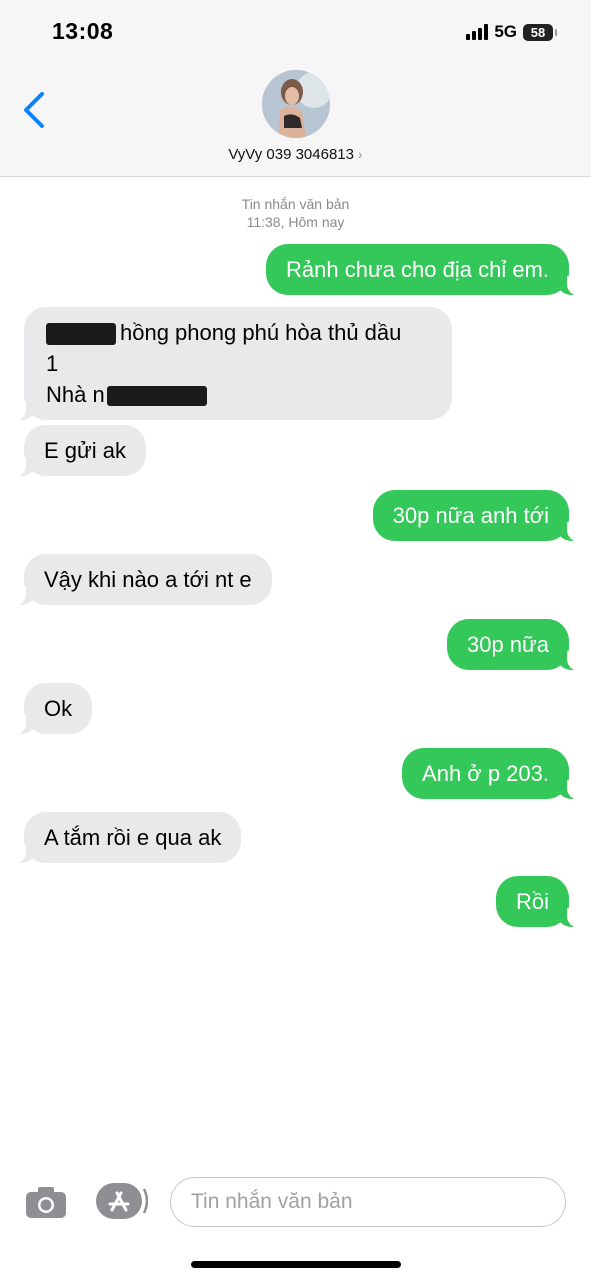  I want to click on message-text: Rảnh chưa cho địa chỉ em., so click(417, 269).